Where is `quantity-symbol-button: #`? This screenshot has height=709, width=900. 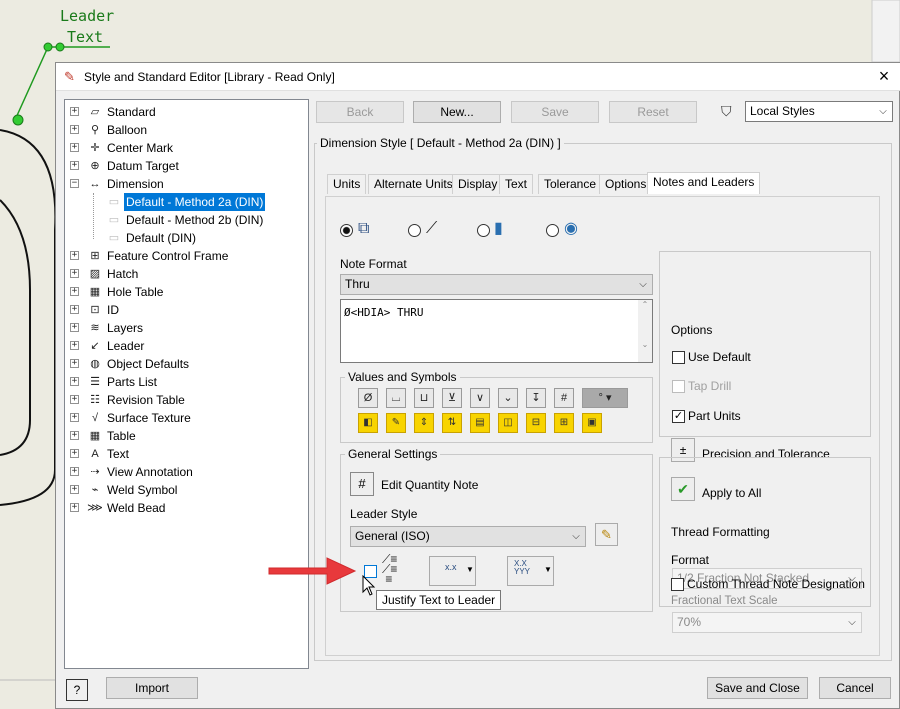 quantity-symbol-button: # is located at coordinates (564, 398).